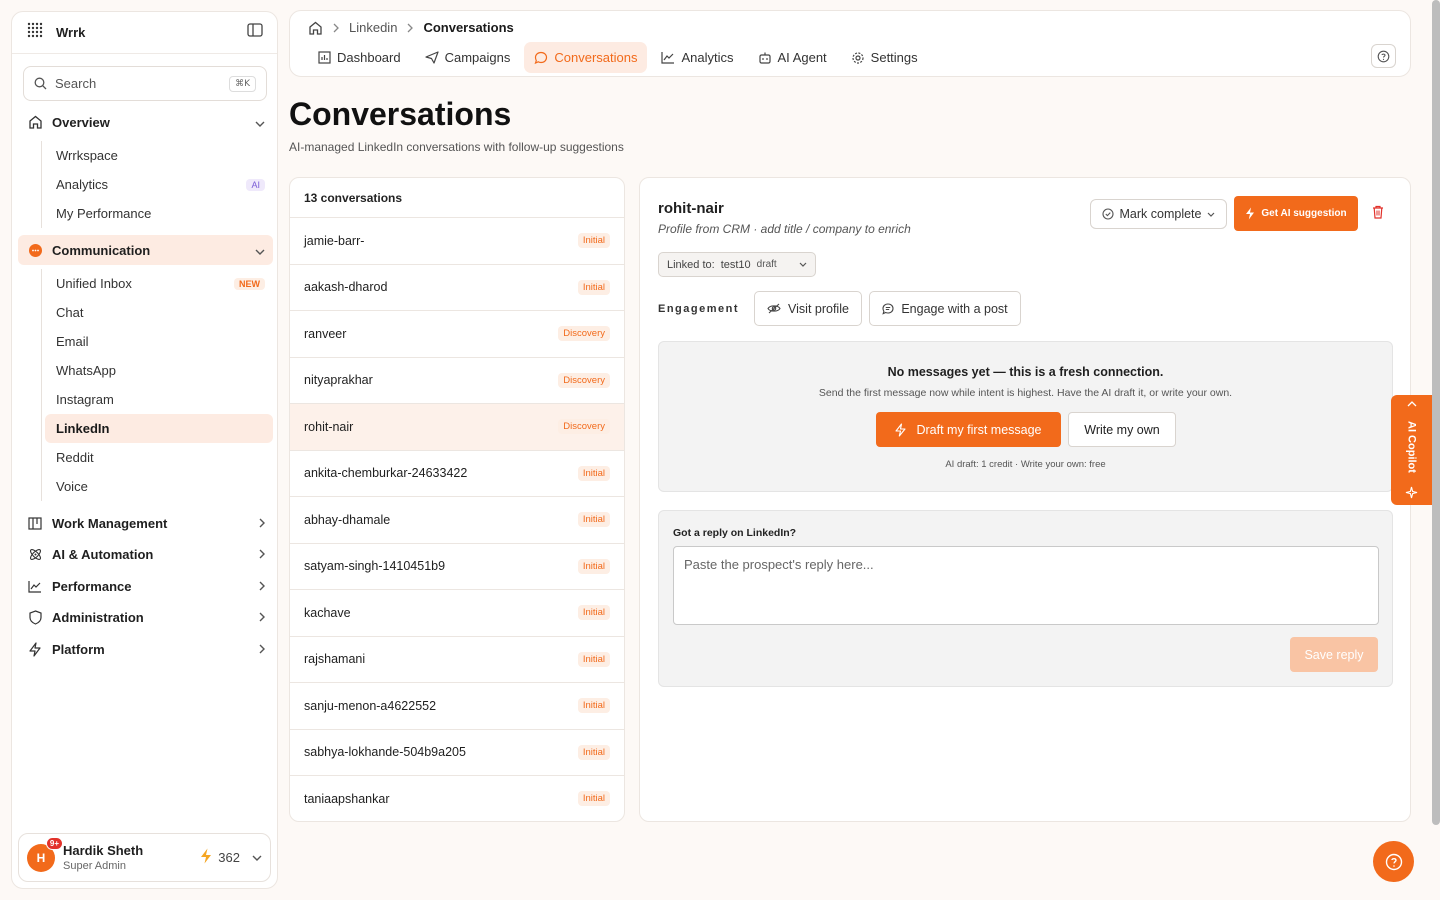 The width and height of the screenshot is (1440, 900). What do you see at coordinates (457, 241) in the screenshot?
I see `list-item: jamie-barr- Initial` at bounding box center [457, 241].